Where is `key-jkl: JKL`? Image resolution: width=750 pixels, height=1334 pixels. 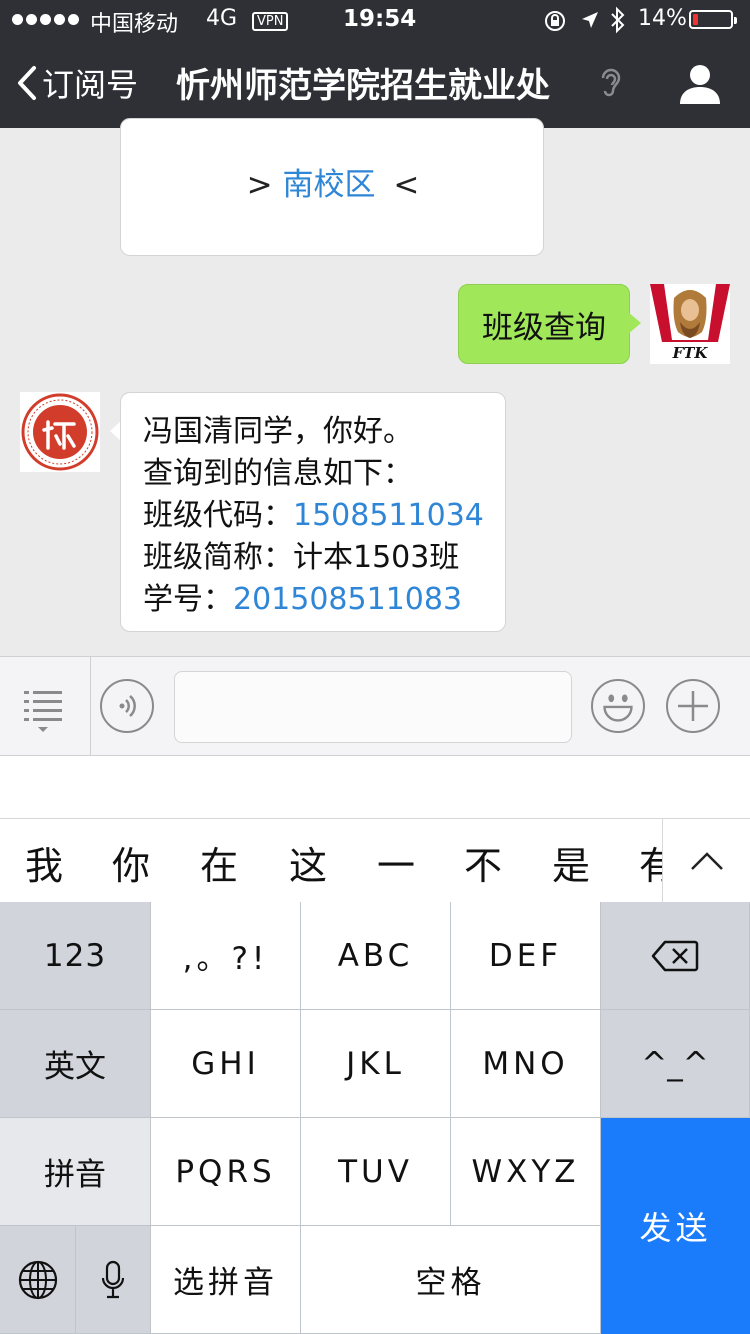 key-jkl: JKL is located at coordinates (376, 1064).